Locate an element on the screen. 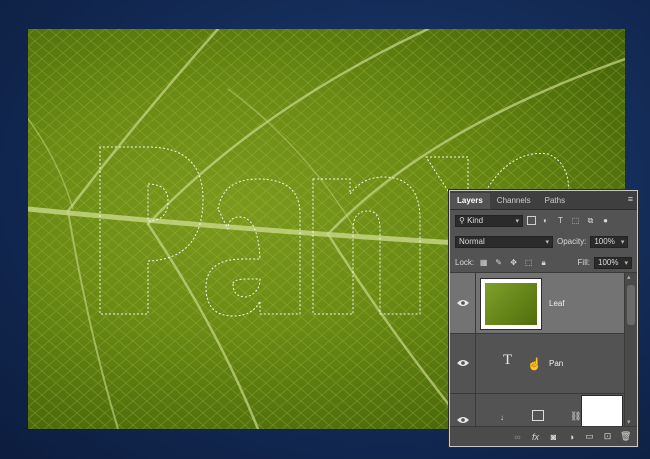 This screenshot has width=650, height=459. lock-row: Lock: ▦ ✎ ✥ ⬚ 🔒︎ Fill: 100% ▾ is located at coordinates (543, 262).